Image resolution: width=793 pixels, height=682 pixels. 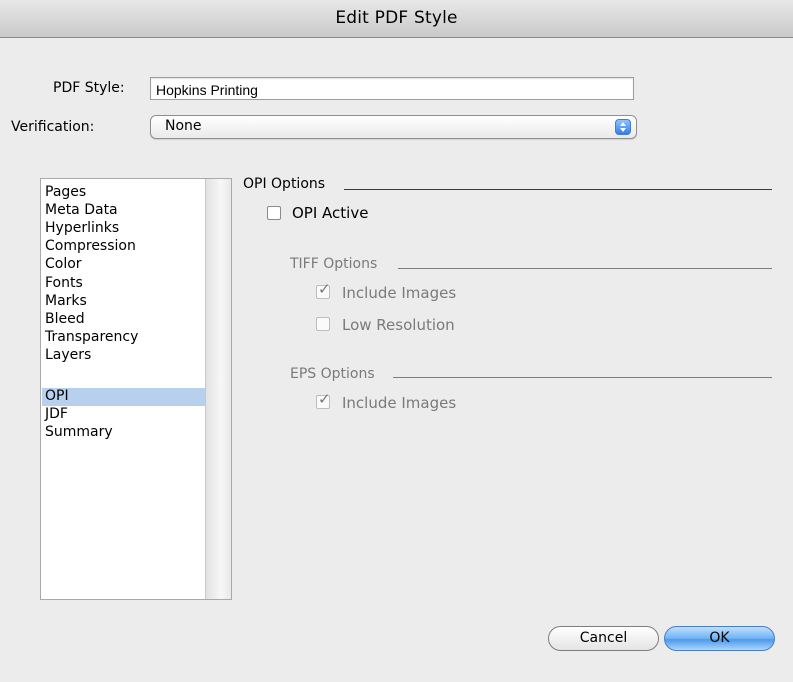 I want to click on eps-include-images-label: Include Images, so click(x=399, y=403).